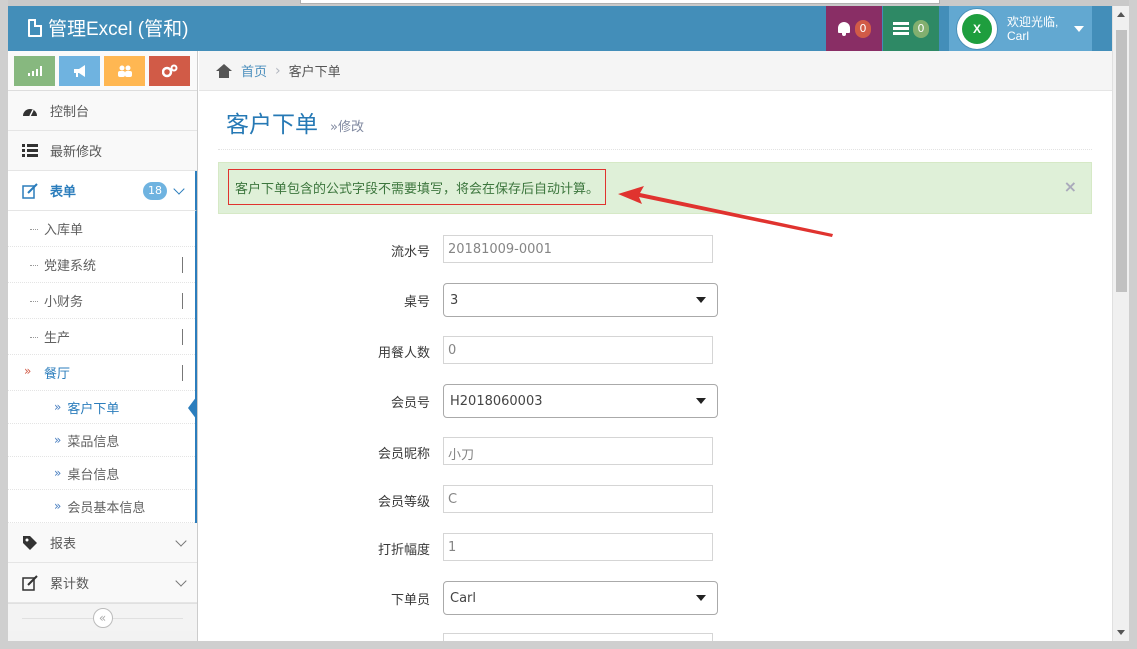  Describe the element at coordinates (463, 598) in the screenshot. I see `staff-value: Carl` at that location.